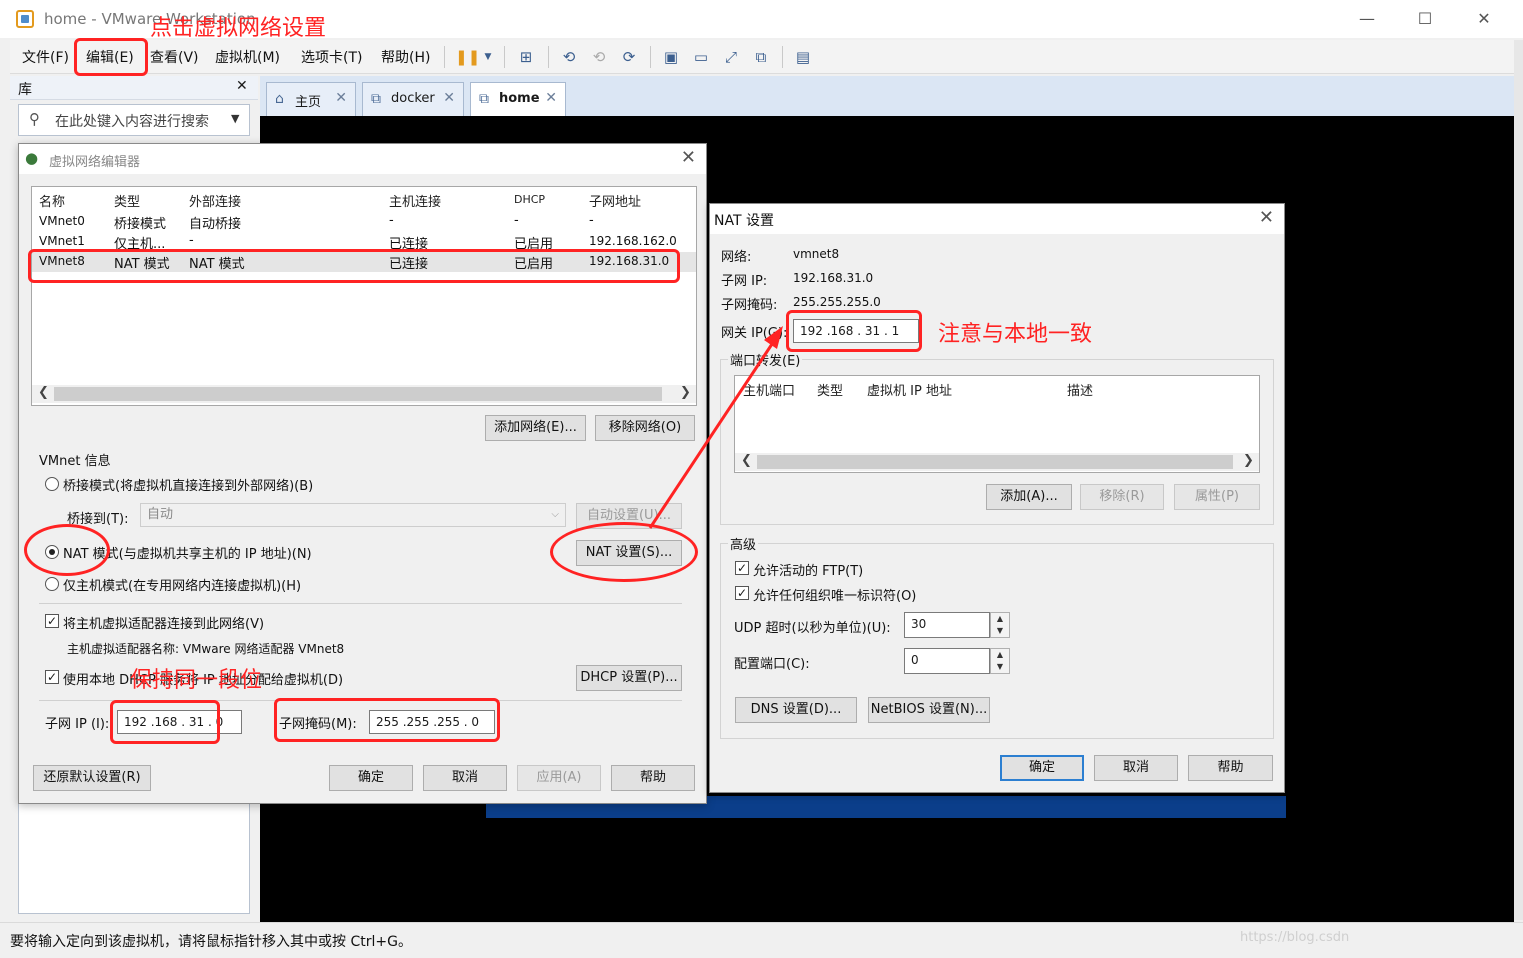  What do you see at coordinates (773, 337) in the screenshot?
I see `arrow-head` at bounding box center [773, 337].